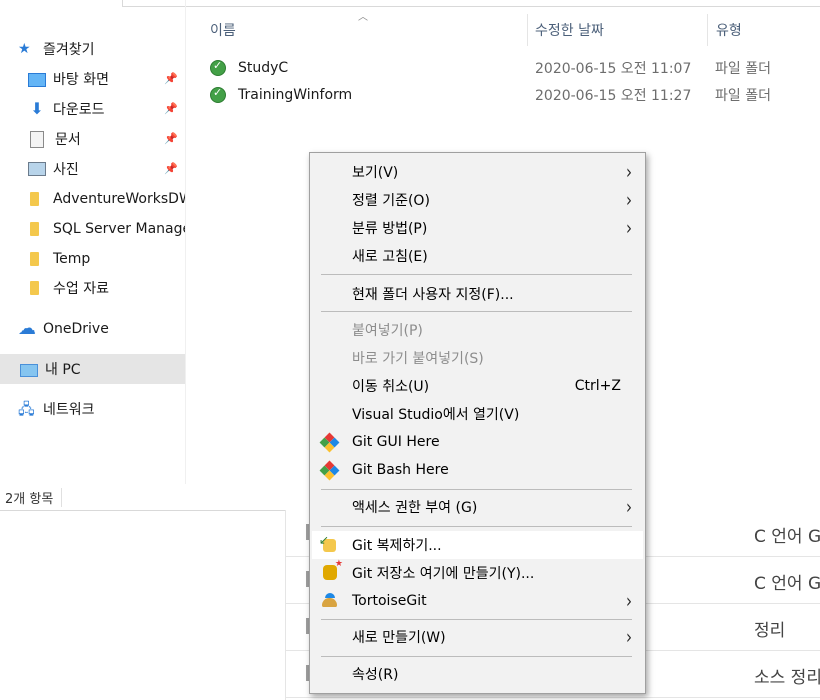  I want to click on menu-item-label: 새로 만들기(W), so click(399, 638).